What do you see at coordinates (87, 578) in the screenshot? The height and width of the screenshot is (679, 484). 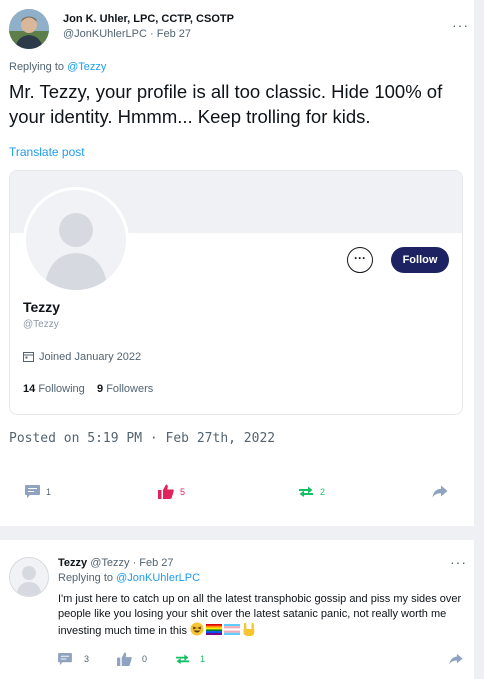 I see `reply-replying-prefix: Replying to` at bounding box center [87, 578].